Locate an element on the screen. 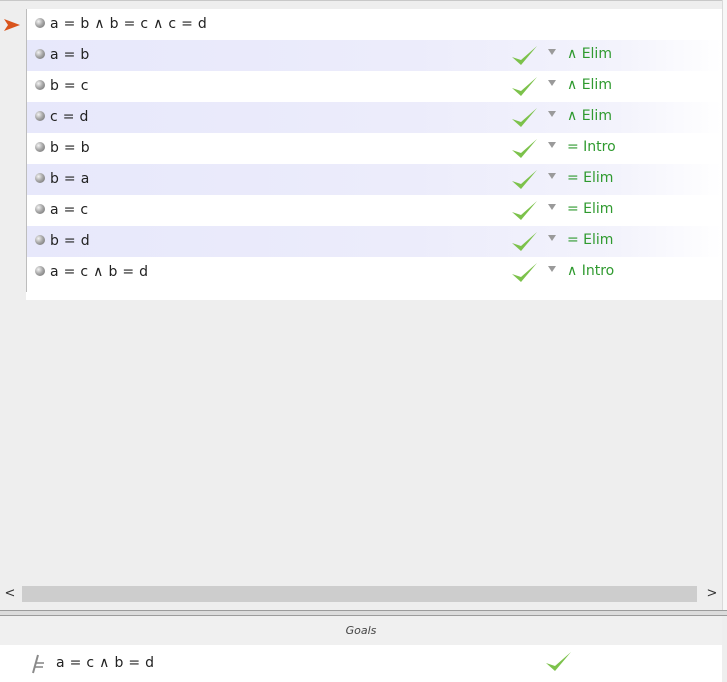  goals-panel: Goals a = c ∧ b = d is located at coordinates (361, 649).